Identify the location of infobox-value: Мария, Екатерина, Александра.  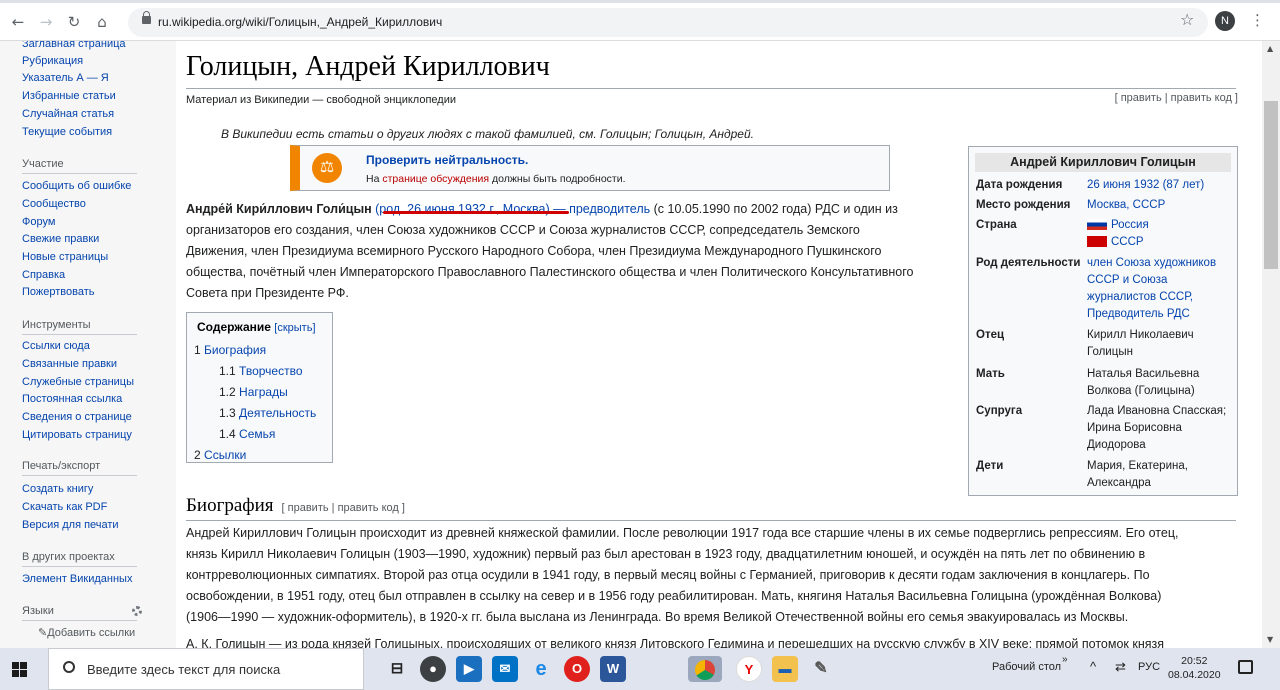
(1137, 474).